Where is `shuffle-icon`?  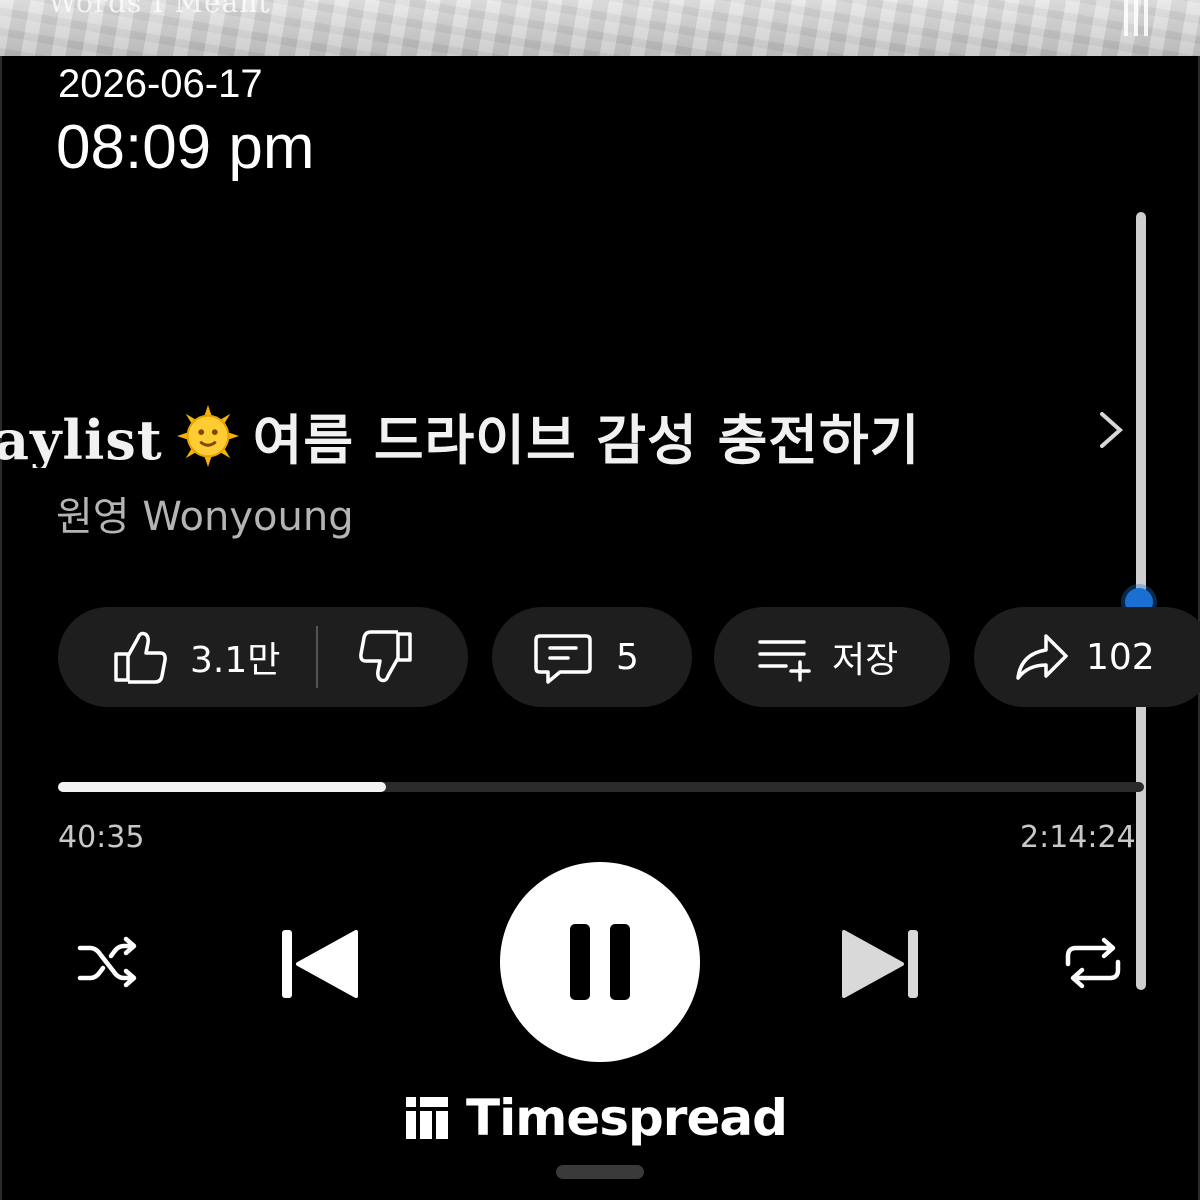 shuffle-icon is located at coordinates (107, 963).